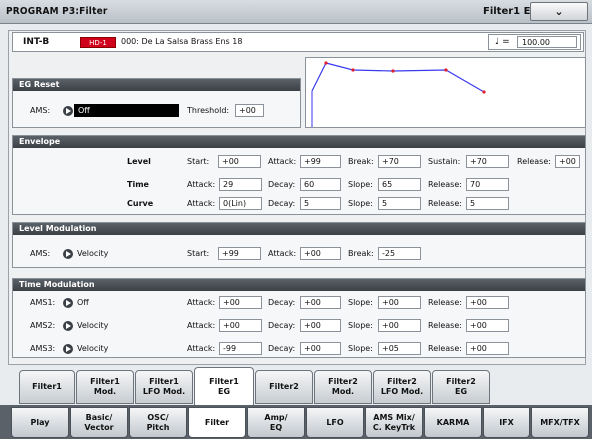  Describe the element at coordinates (43, 302) in the screenshot. I see `ams1-label: AMS1:` at that location.